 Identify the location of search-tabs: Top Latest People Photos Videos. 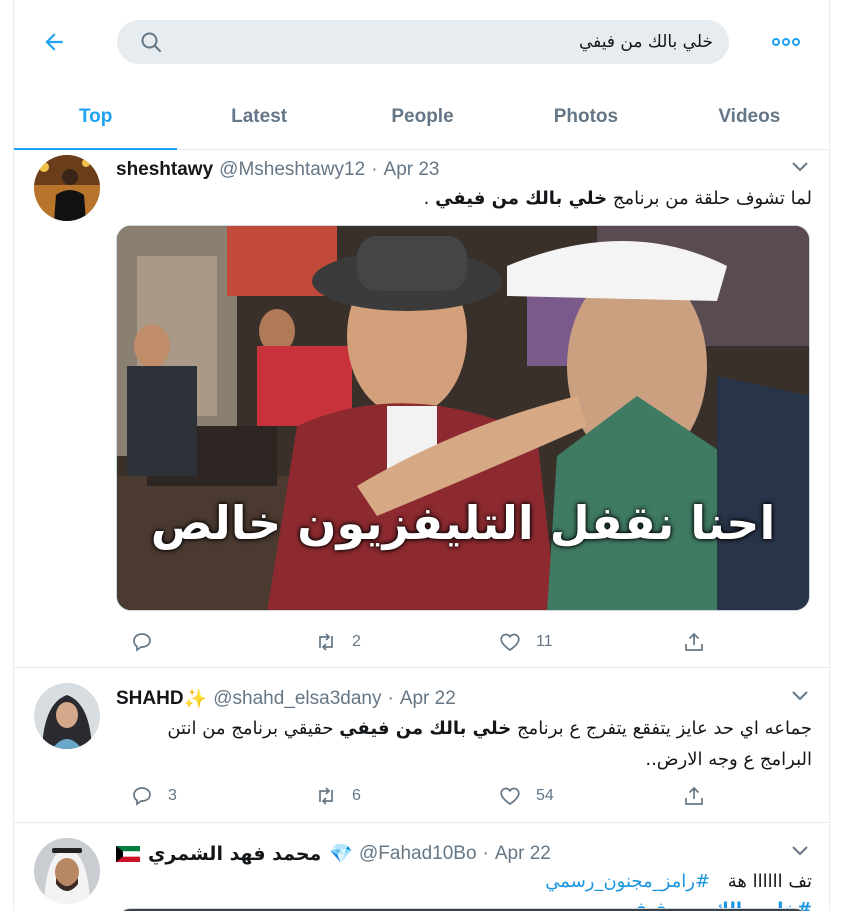
(421, 117).